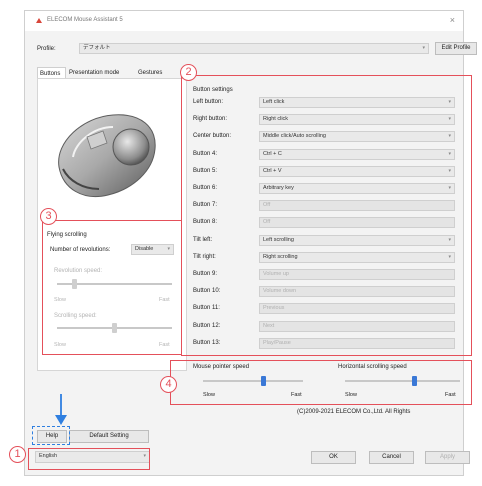 The width and height of the screenshot is (482, 486). I want to click on chevron-down-icon: ▾, so click(423, 48).